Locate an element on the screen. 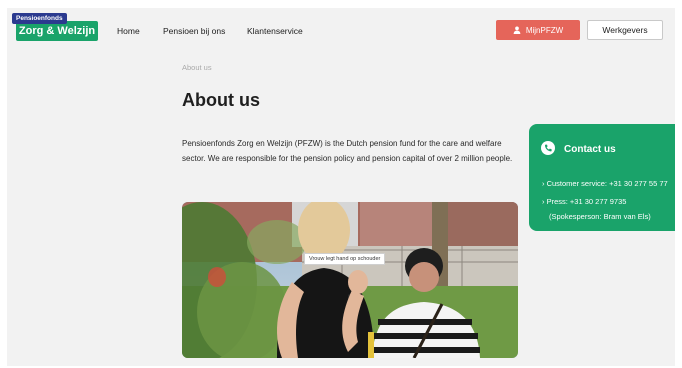  werkgevers-button: Werkgevers is located at coordinates (625, 30).